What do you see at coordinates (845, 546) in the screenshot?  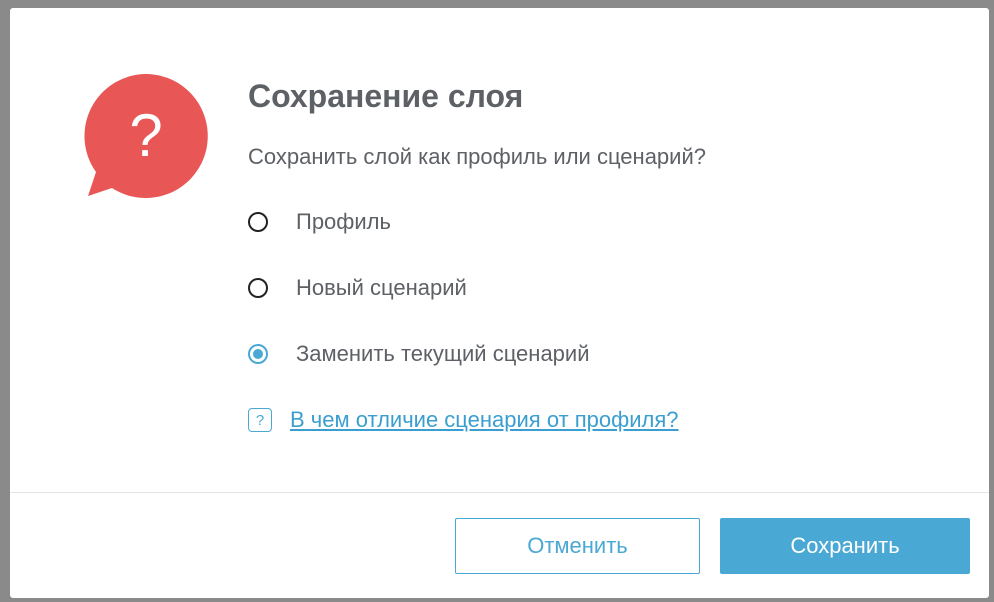 I see `save-button: Сохранить` at bounding box center [845, 546].